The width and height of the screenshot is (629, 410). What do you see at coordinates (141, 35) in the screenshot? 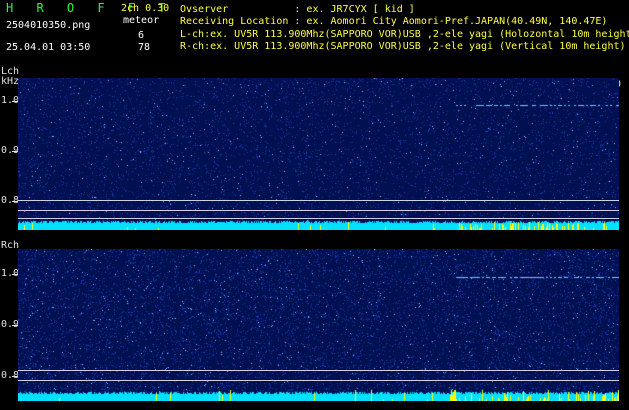
I see `lch-meteor-count: 6` at bounding box center [141, 35].